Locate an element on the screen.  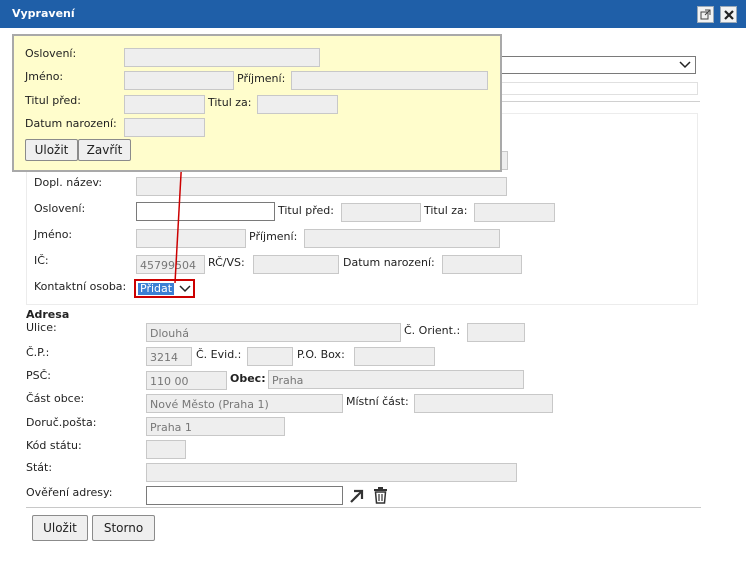
popup-jmeno-input is located at coordinates (179, 80).